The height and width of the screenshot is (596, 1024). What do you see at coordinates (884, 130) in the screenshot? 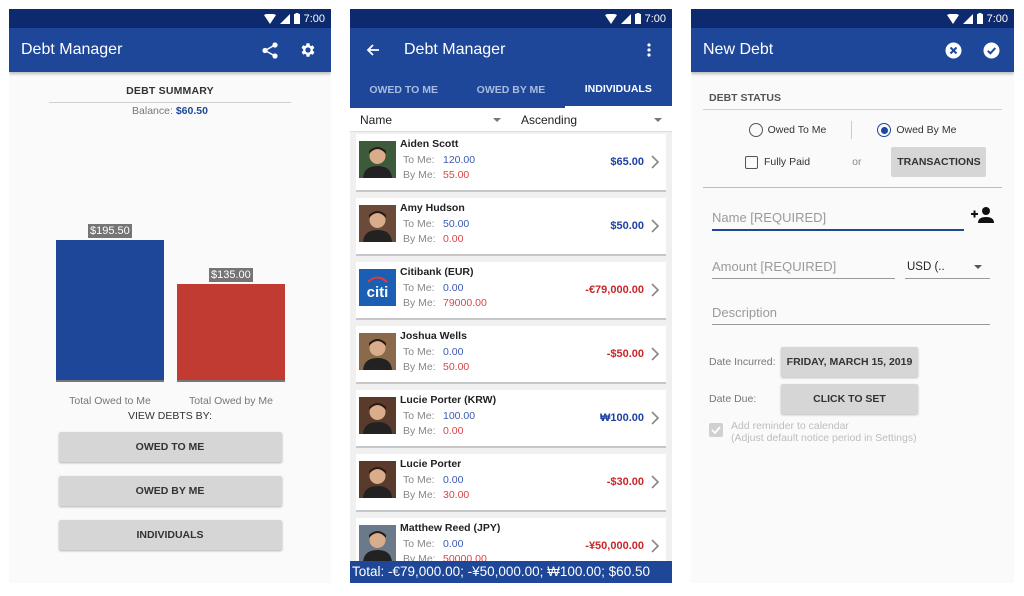
I see `radio-checked-icon` at bounding box center [884, 130].